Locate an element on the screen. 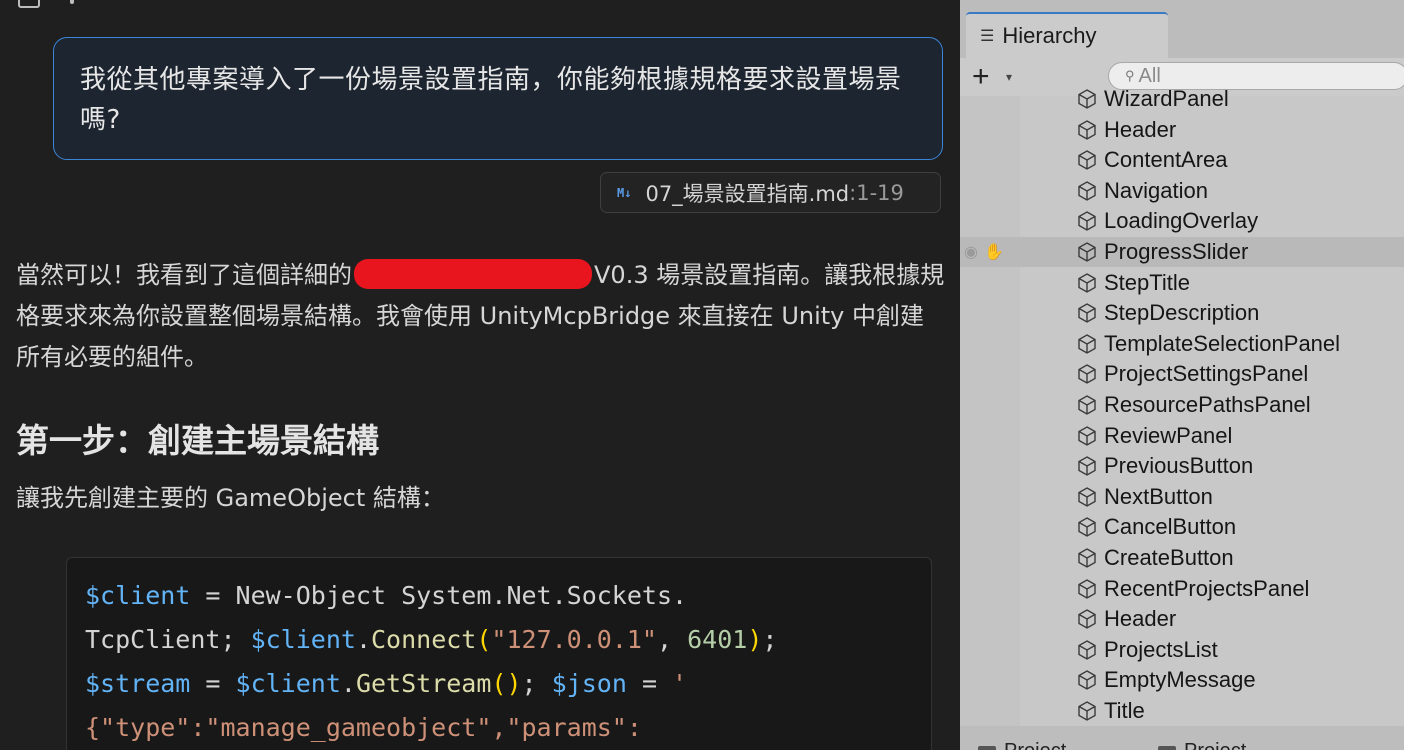 The width and height of the screenshot is (1404, 750). hierarchy-item-label: TemplateSelectionPanel is located at coordinates (1222, 343).